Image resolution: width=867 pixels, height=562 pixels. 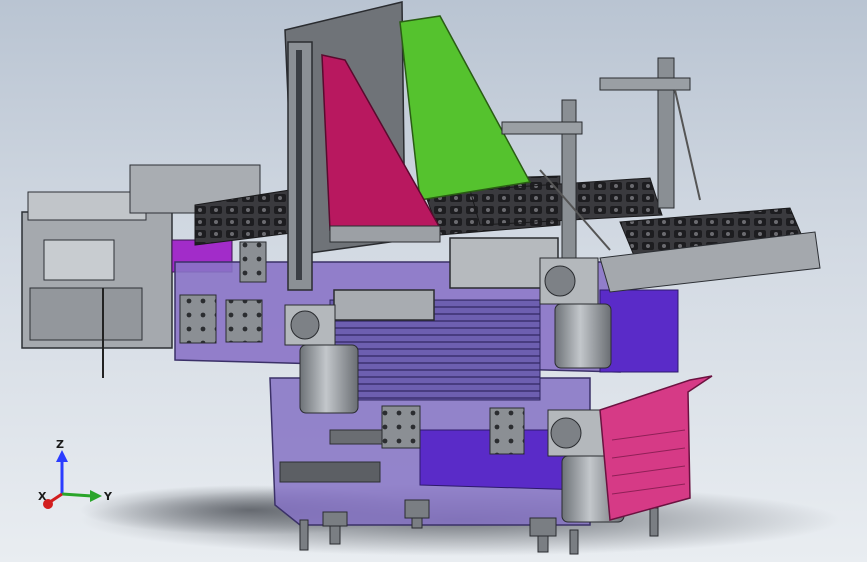 What do you see at coordinates (75, 473) in the screenshot?
I see `coordinate-triad: Z Y X` at bounding box center [75, 473].